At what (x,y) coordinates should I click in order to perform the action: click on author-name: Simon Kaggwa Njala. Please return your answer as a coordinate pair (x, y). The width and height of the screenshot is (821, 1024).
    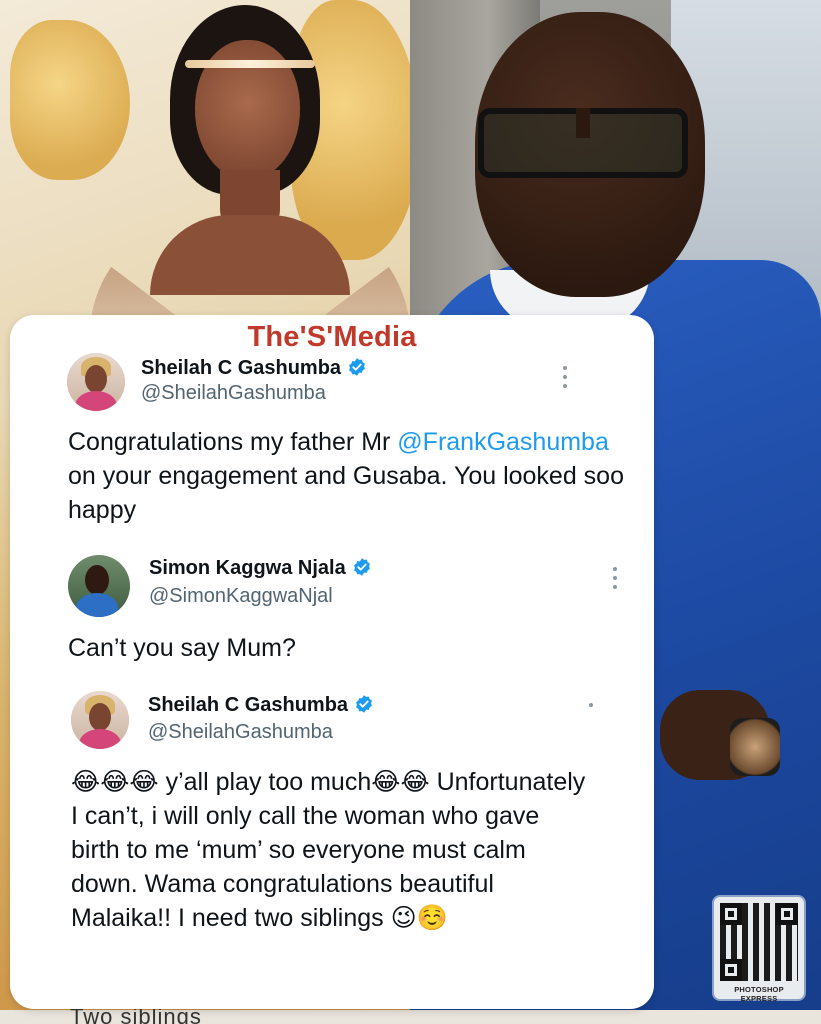
    Looking at the image, I should click on (260, 568).